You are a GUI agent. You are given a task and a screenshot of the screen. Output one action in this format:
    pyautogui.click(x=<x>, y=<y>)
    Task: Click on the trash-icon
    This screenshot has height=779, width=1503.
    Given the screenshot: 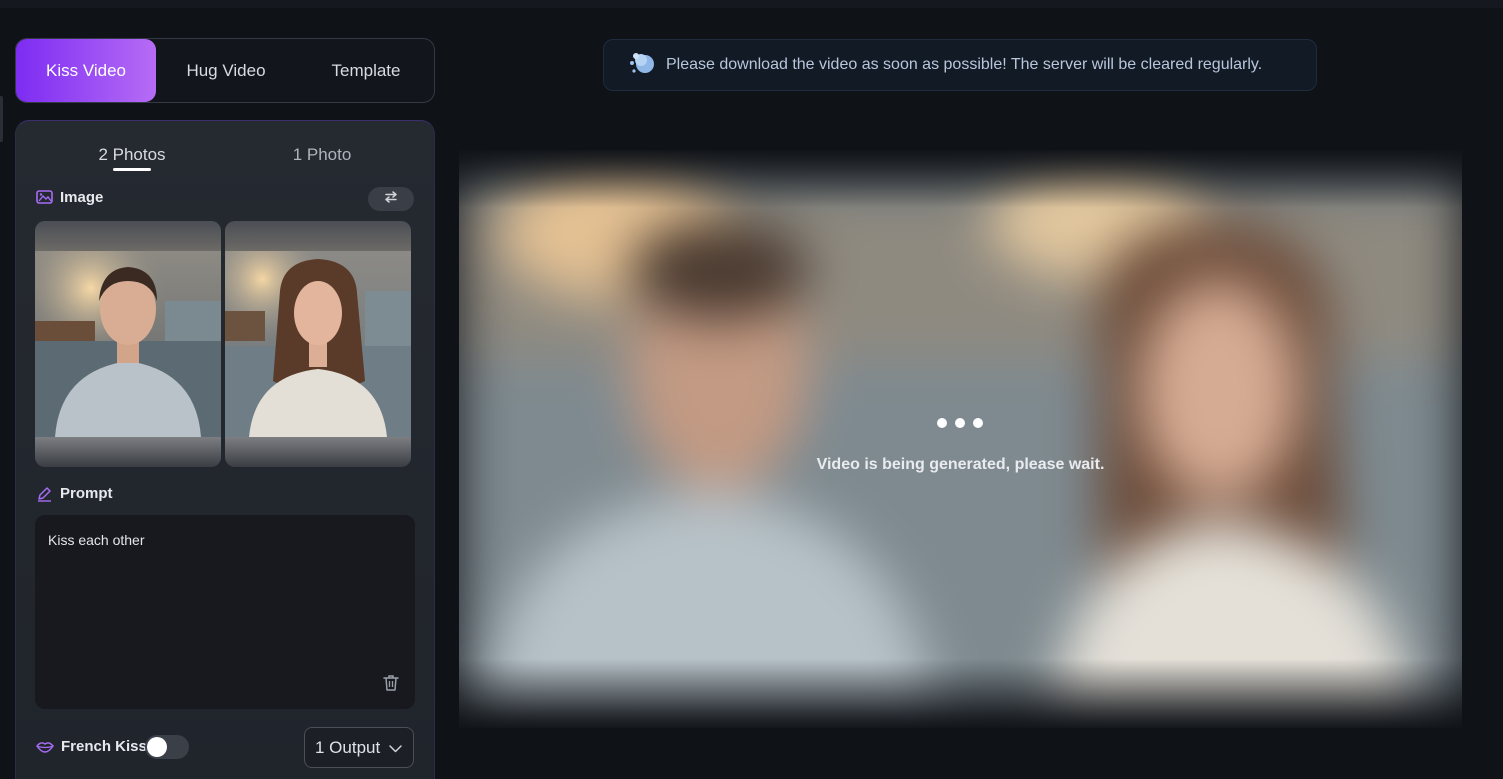 What is the action you would take?
    pyautogui.click(x=391, y=686)
    